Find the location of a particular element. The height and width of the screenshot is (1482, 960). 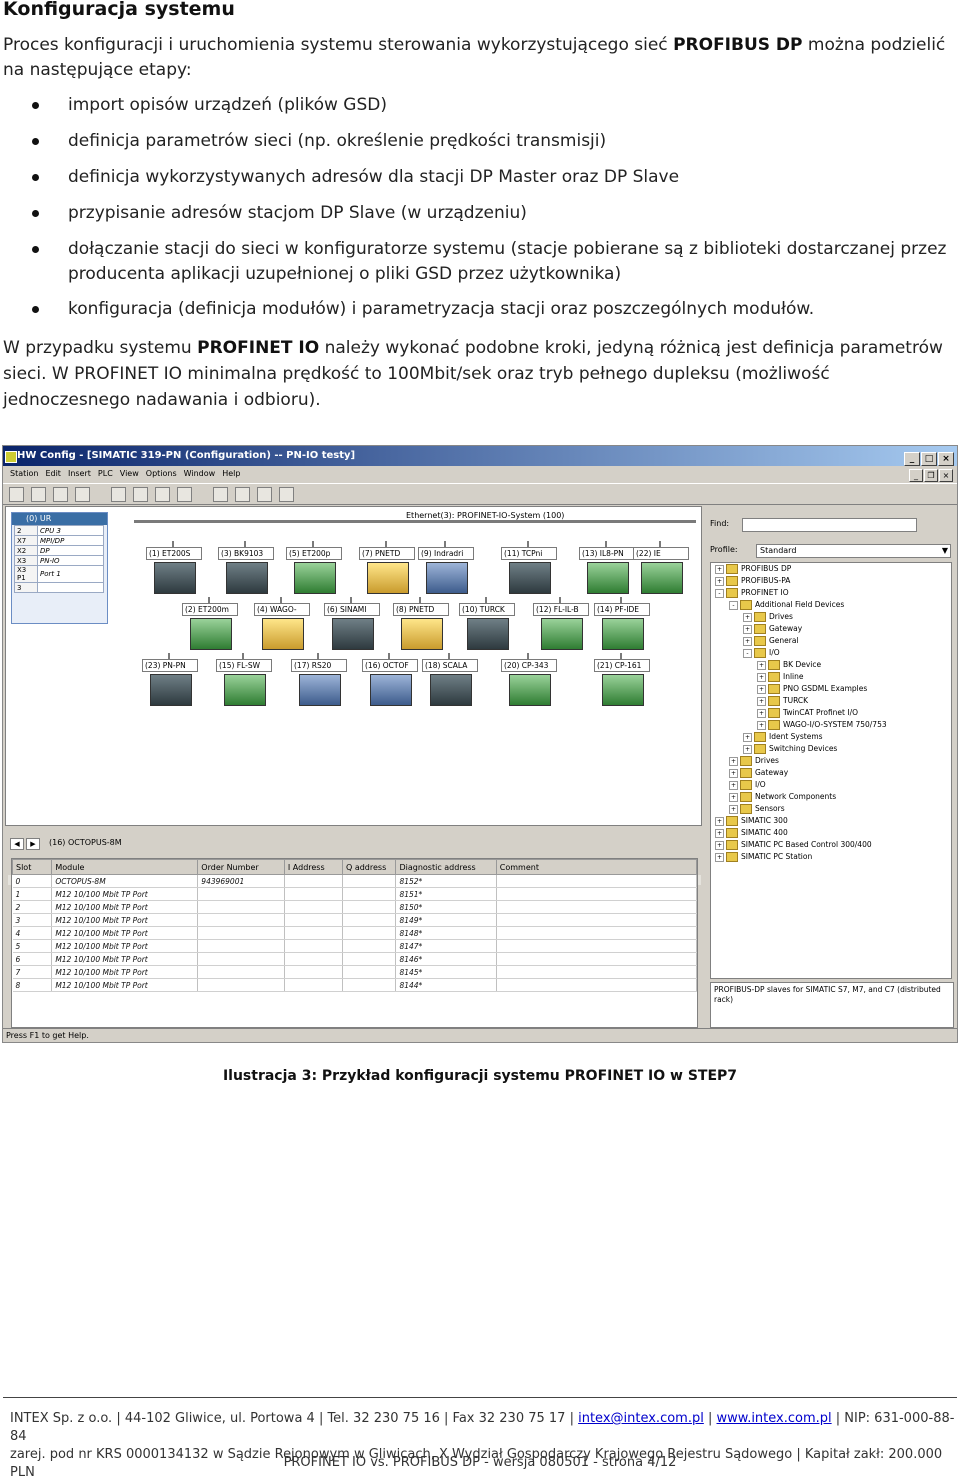

tree-node: + Ident Systems is located at coordinates (831, 737).